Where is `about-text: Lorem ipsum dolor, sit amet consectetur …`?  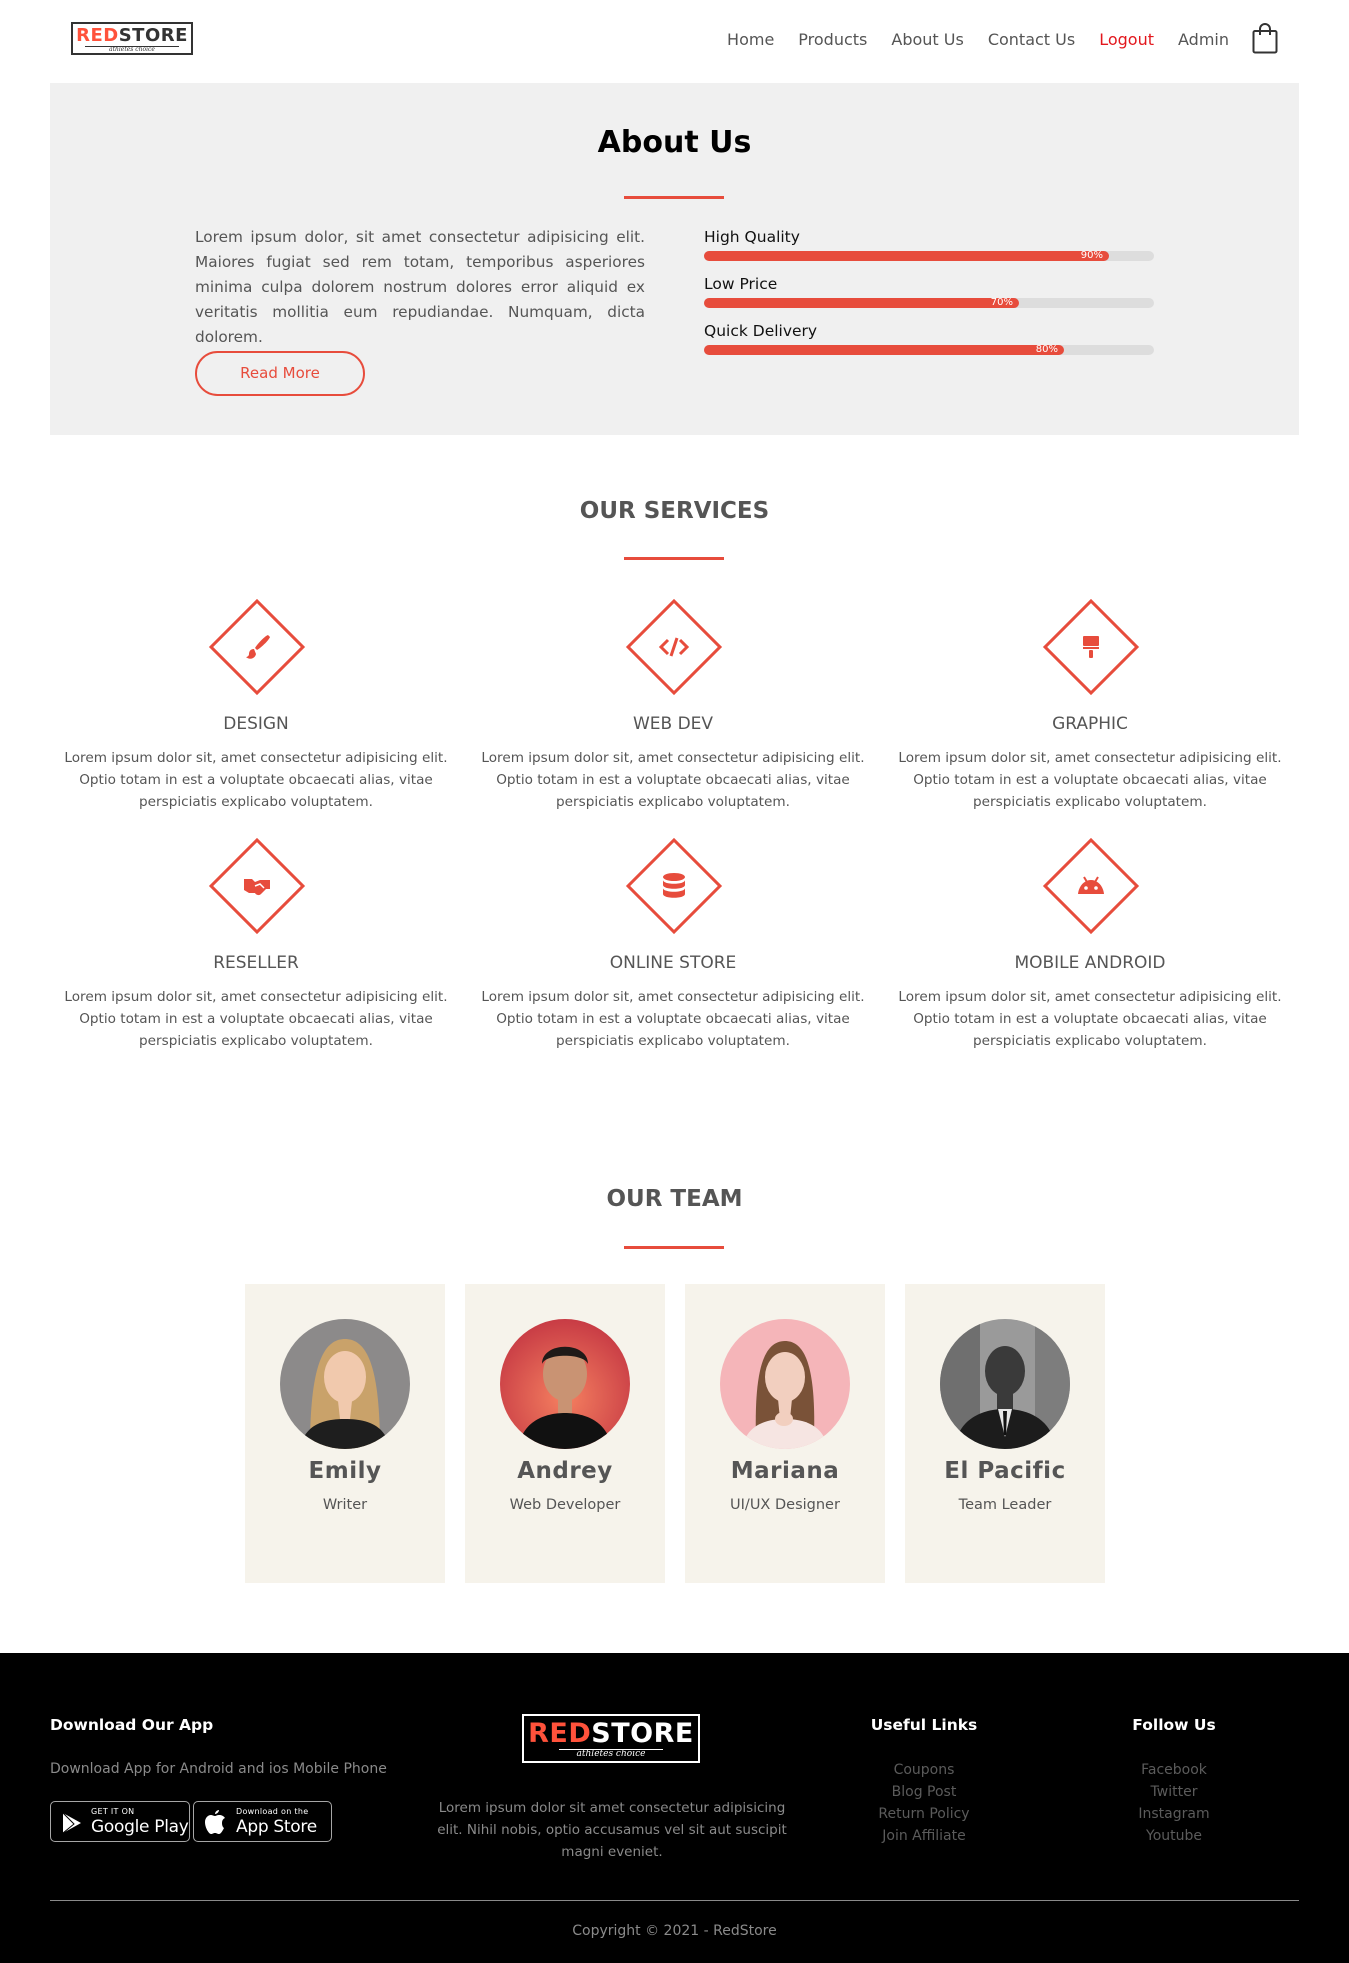
about-text: Lorem ipsum dolor, sit amet consectetur … is located at coordinates (420, 287).